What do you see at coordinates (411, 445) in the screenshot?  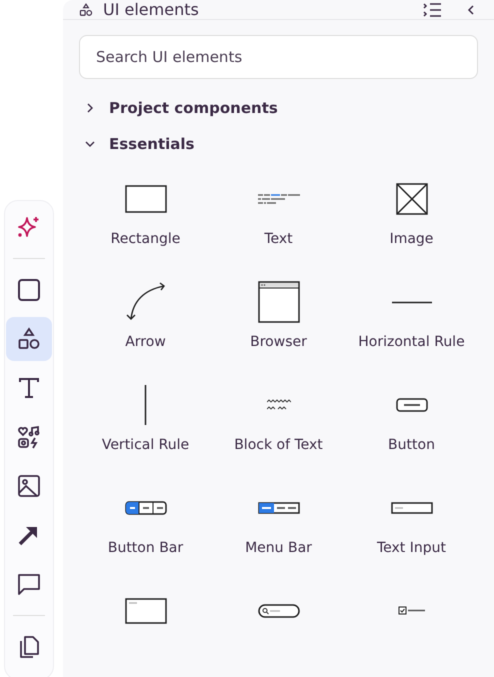 I see `element-label: Button` at bounding box center [411, 445].